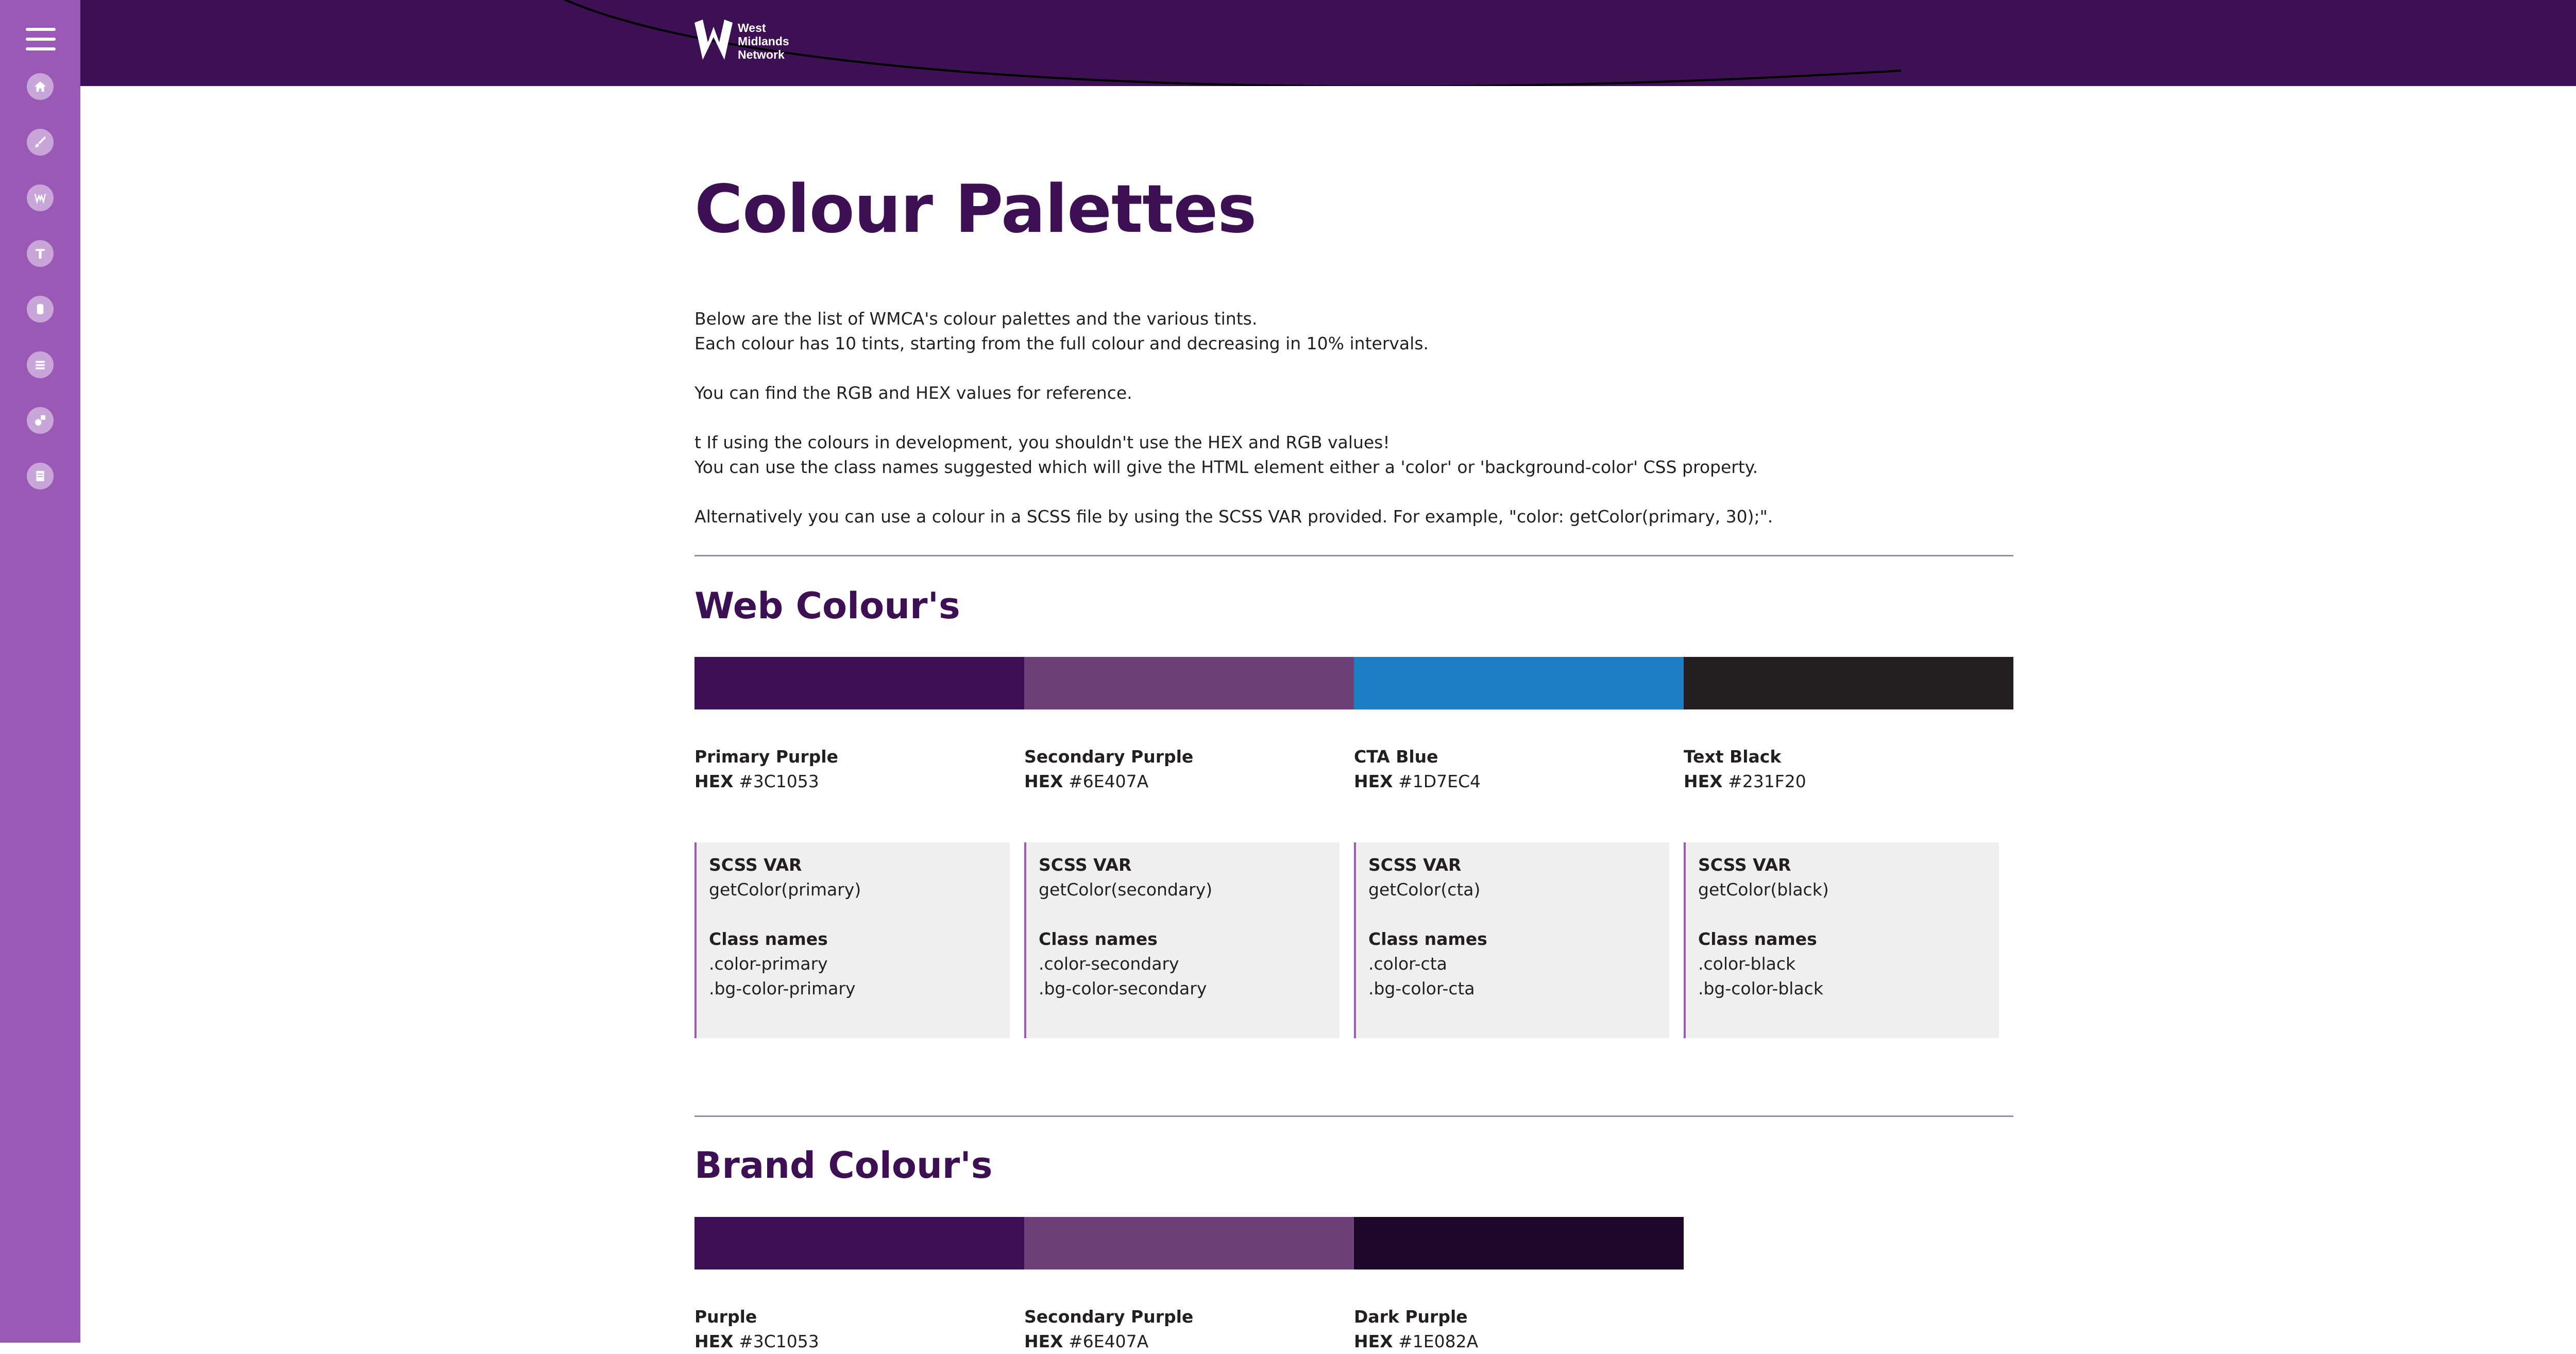 The image size is (2576, 1354). I want to click on colour-name: Primary Purple, so click(766, 757).